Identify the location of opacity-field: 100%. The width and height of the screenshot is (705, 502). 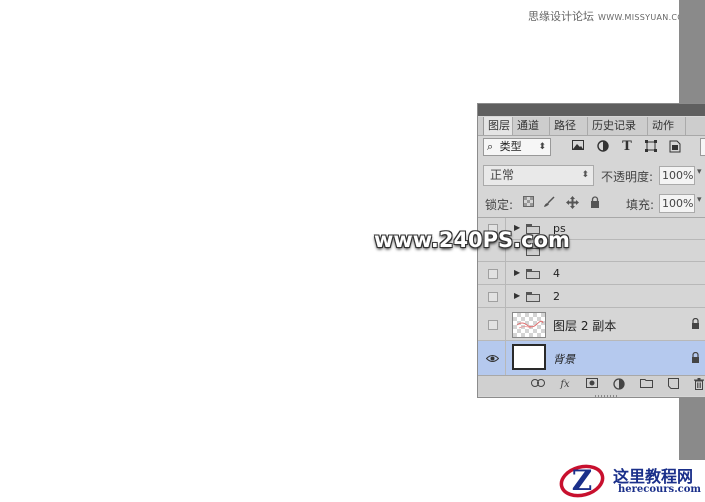
(677, 175).